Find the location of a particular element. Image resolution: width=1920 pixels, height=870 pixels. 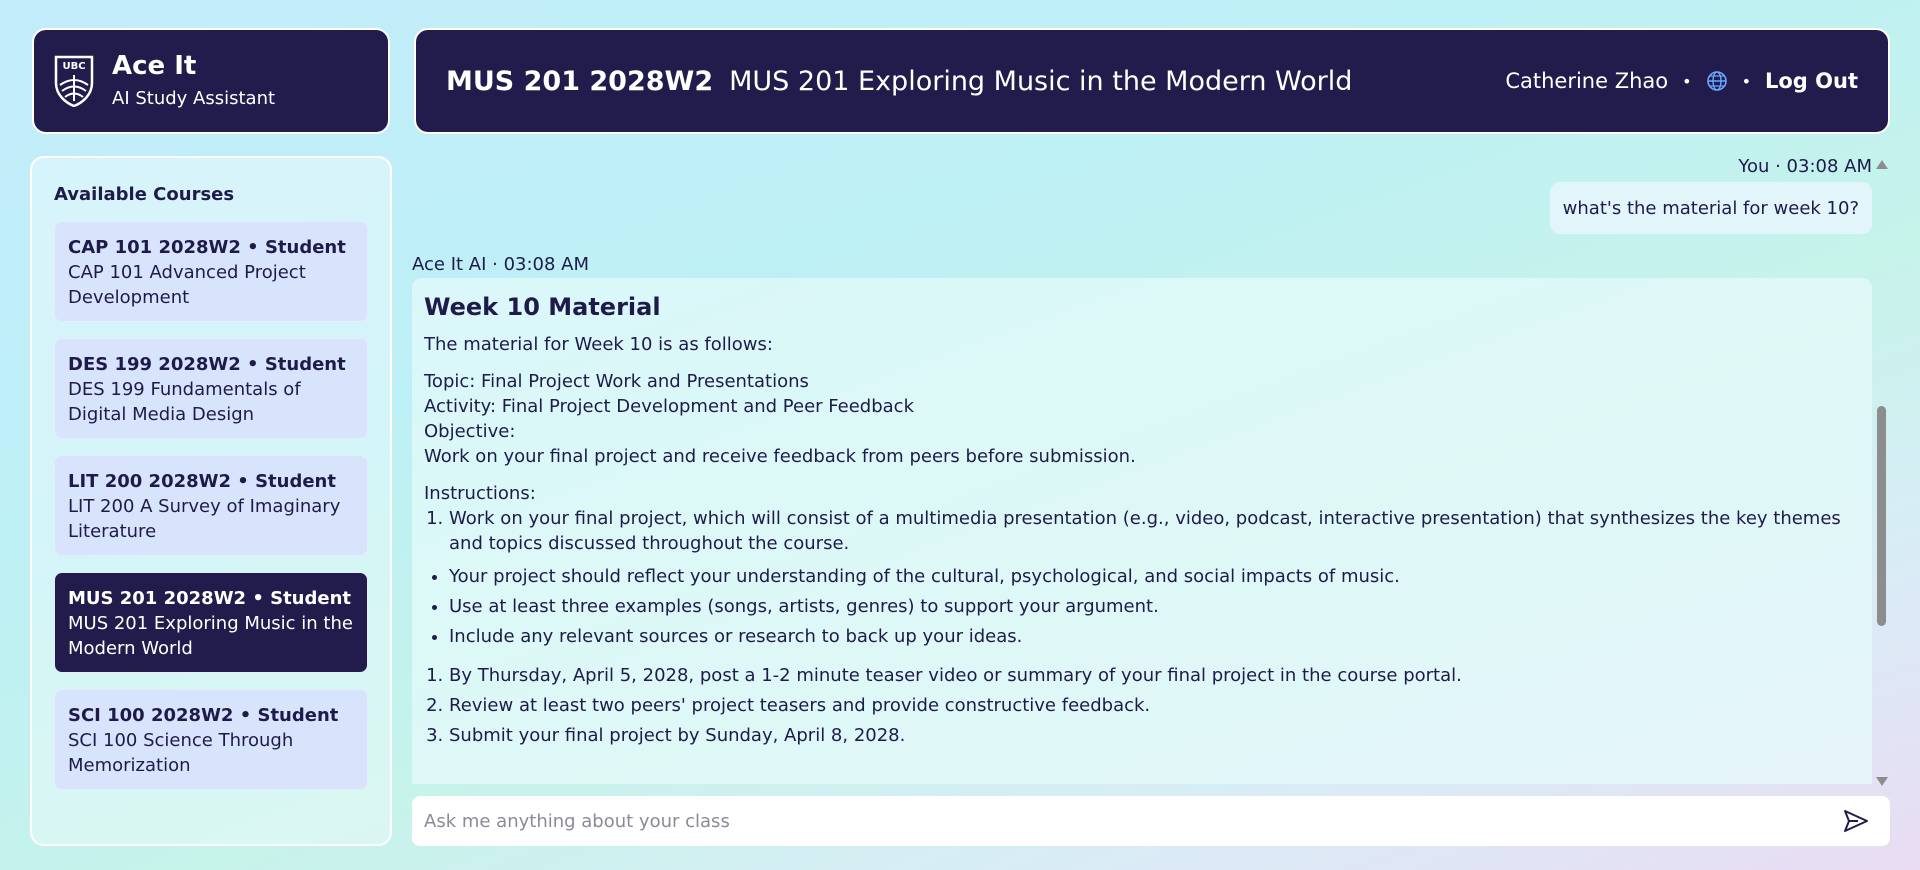

header-course-code: MUS 201 2028W2 is located at coordinates (580, 81).